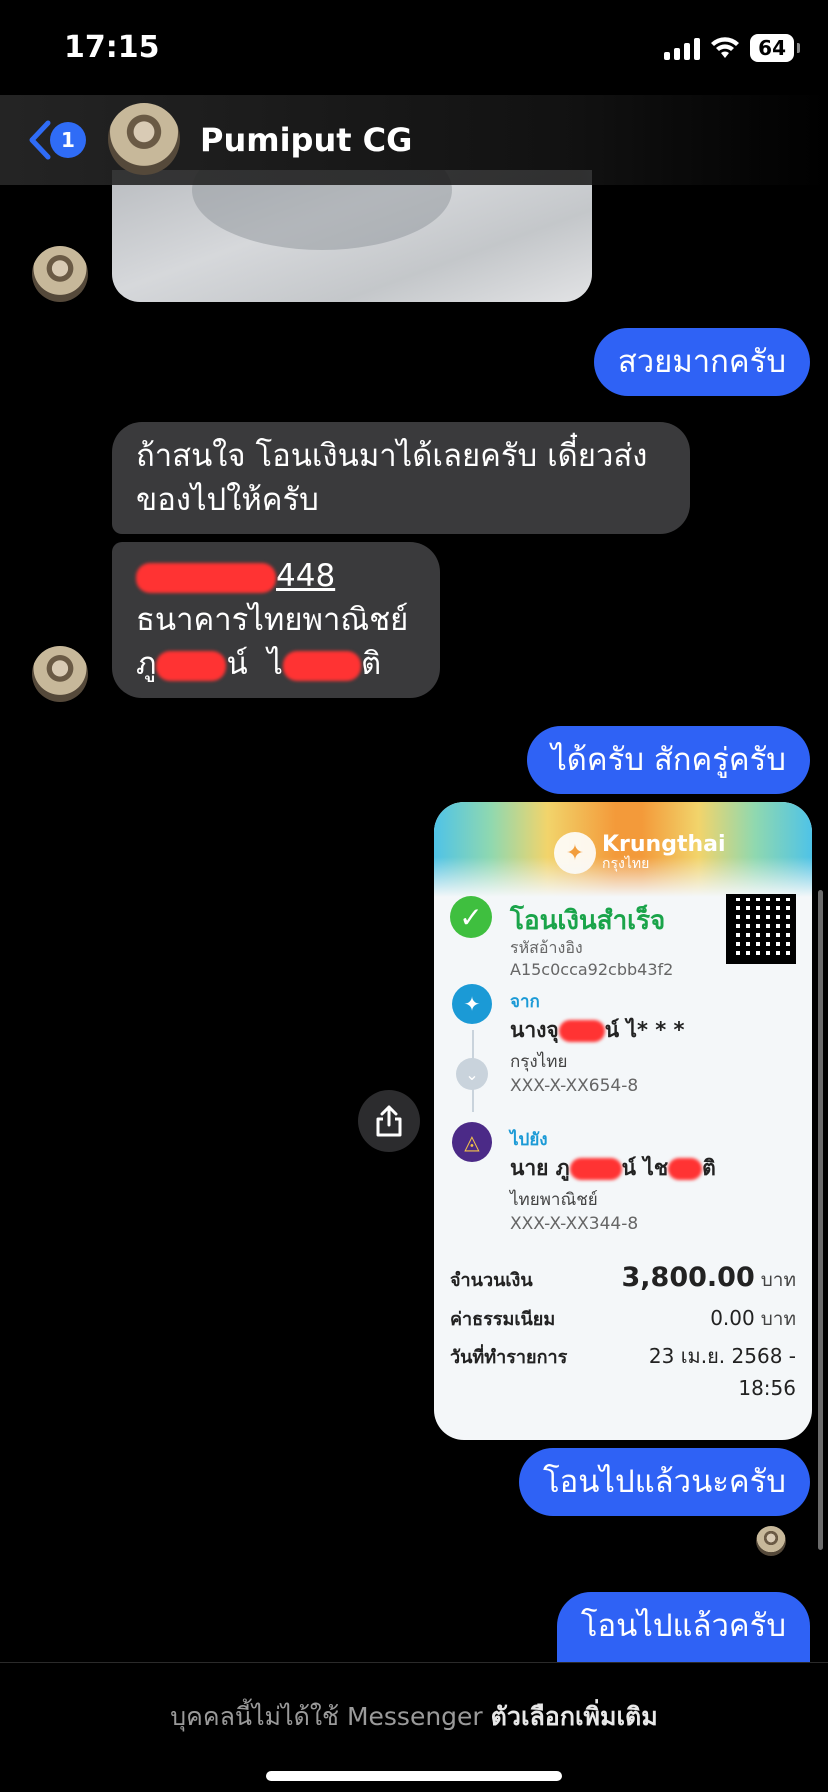  What do you see at coordinates (683, 1631) in the screenshot?
I see `message-outgoing: โอนไปแล้วครับ` at bounding box center [683, 1631].